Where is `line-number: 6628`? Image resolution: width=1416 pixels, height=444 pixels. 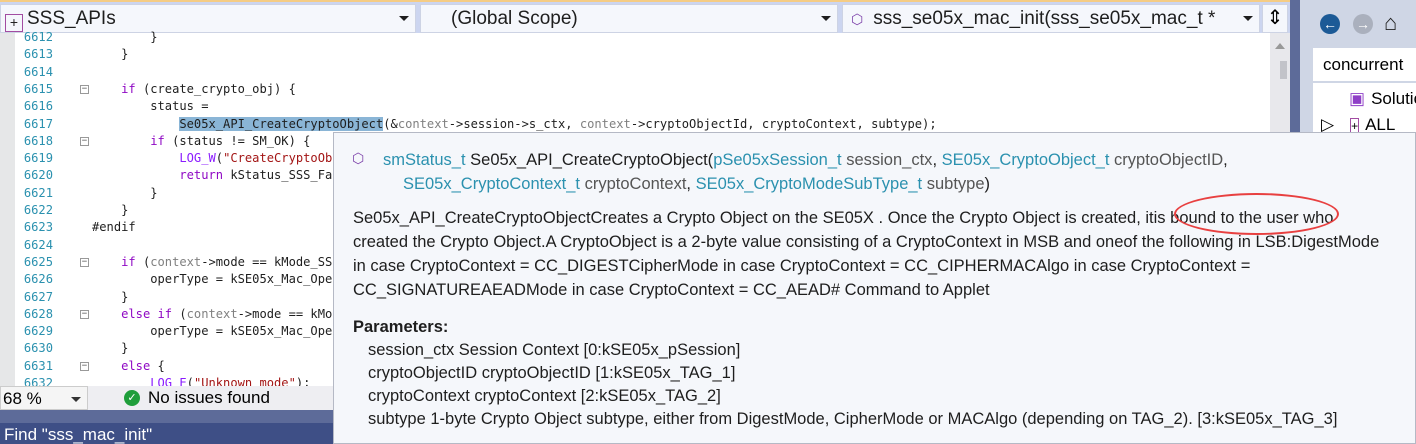
line-number: 6628 is located at coordinates (38, 313).